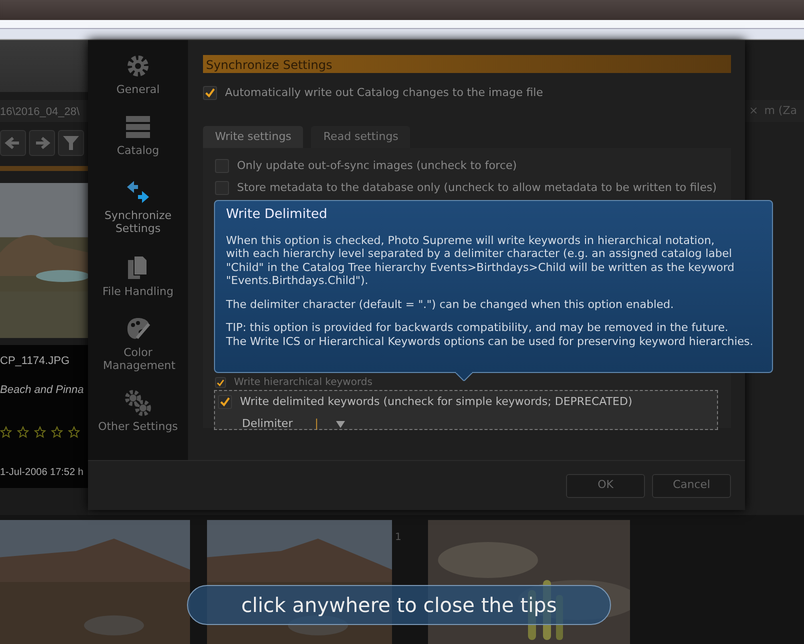  Describe the element at coordinates (267, 424) in the screenshot. I see `field-label: Delimiter` at that location.